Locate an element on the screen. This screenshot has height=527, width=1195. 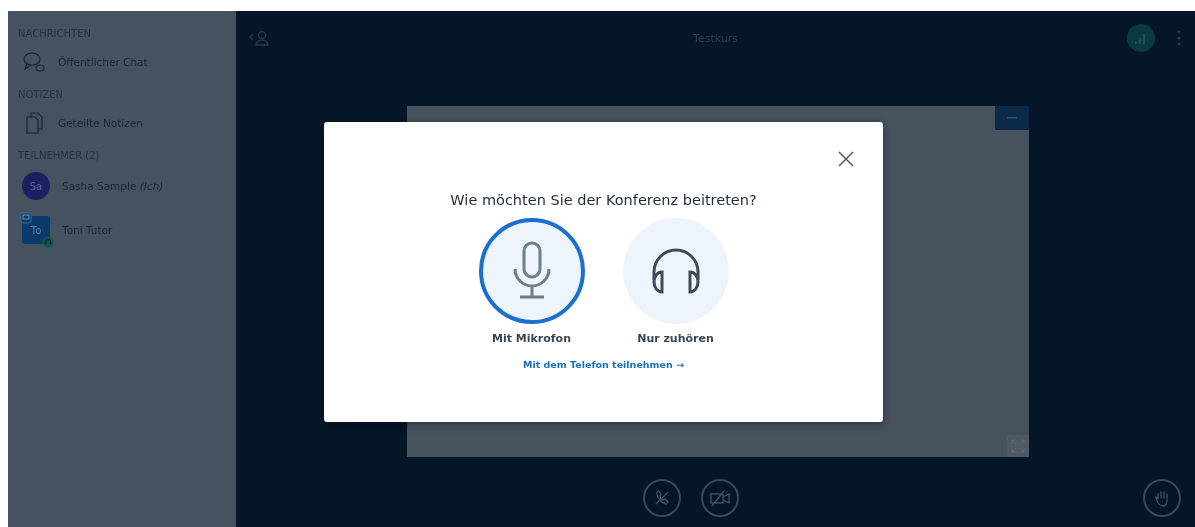
user-icon is located at coordinates (259, 38).